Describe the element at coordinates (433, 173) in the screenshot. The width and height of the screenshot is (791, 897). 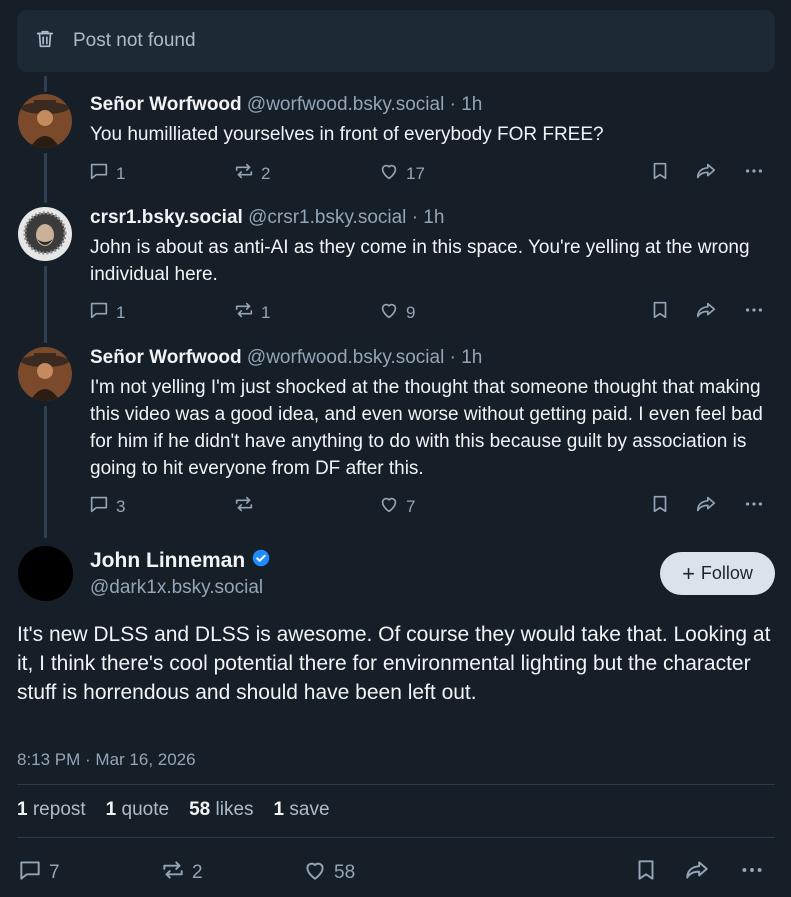
I see `post-actions: 1 2 17` at that location.